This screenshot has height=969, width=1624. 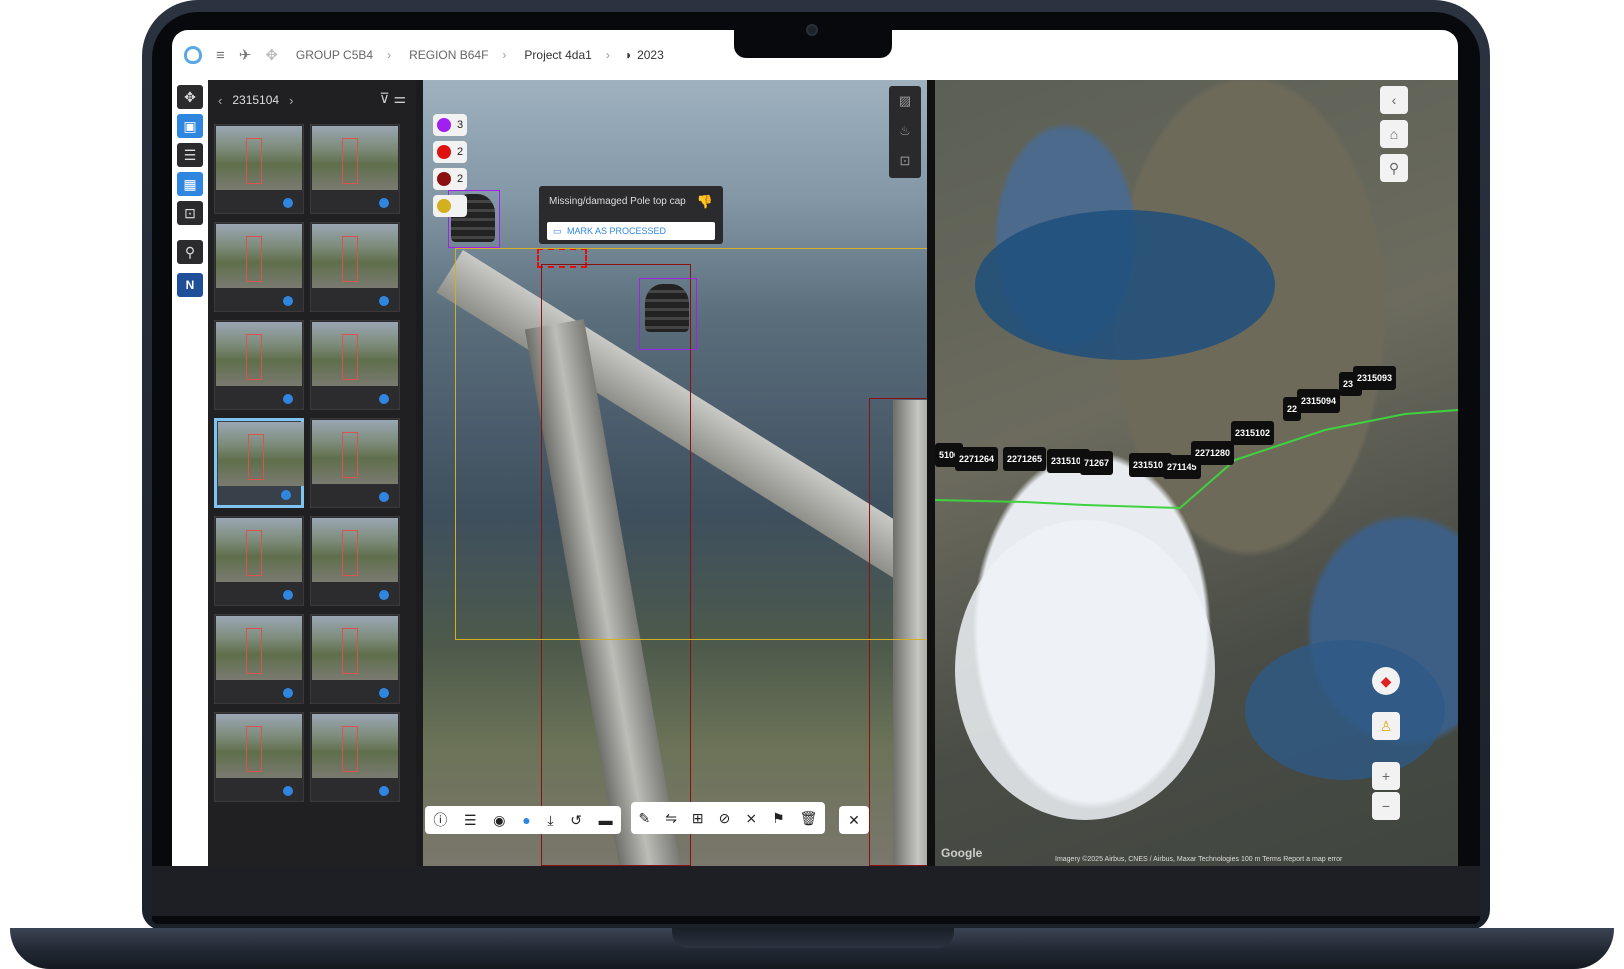 What do you see at coordinates (1253, 433) in the screenshot?
I see `map-pole-label: 2315102` at bounding box center [1253, 433].